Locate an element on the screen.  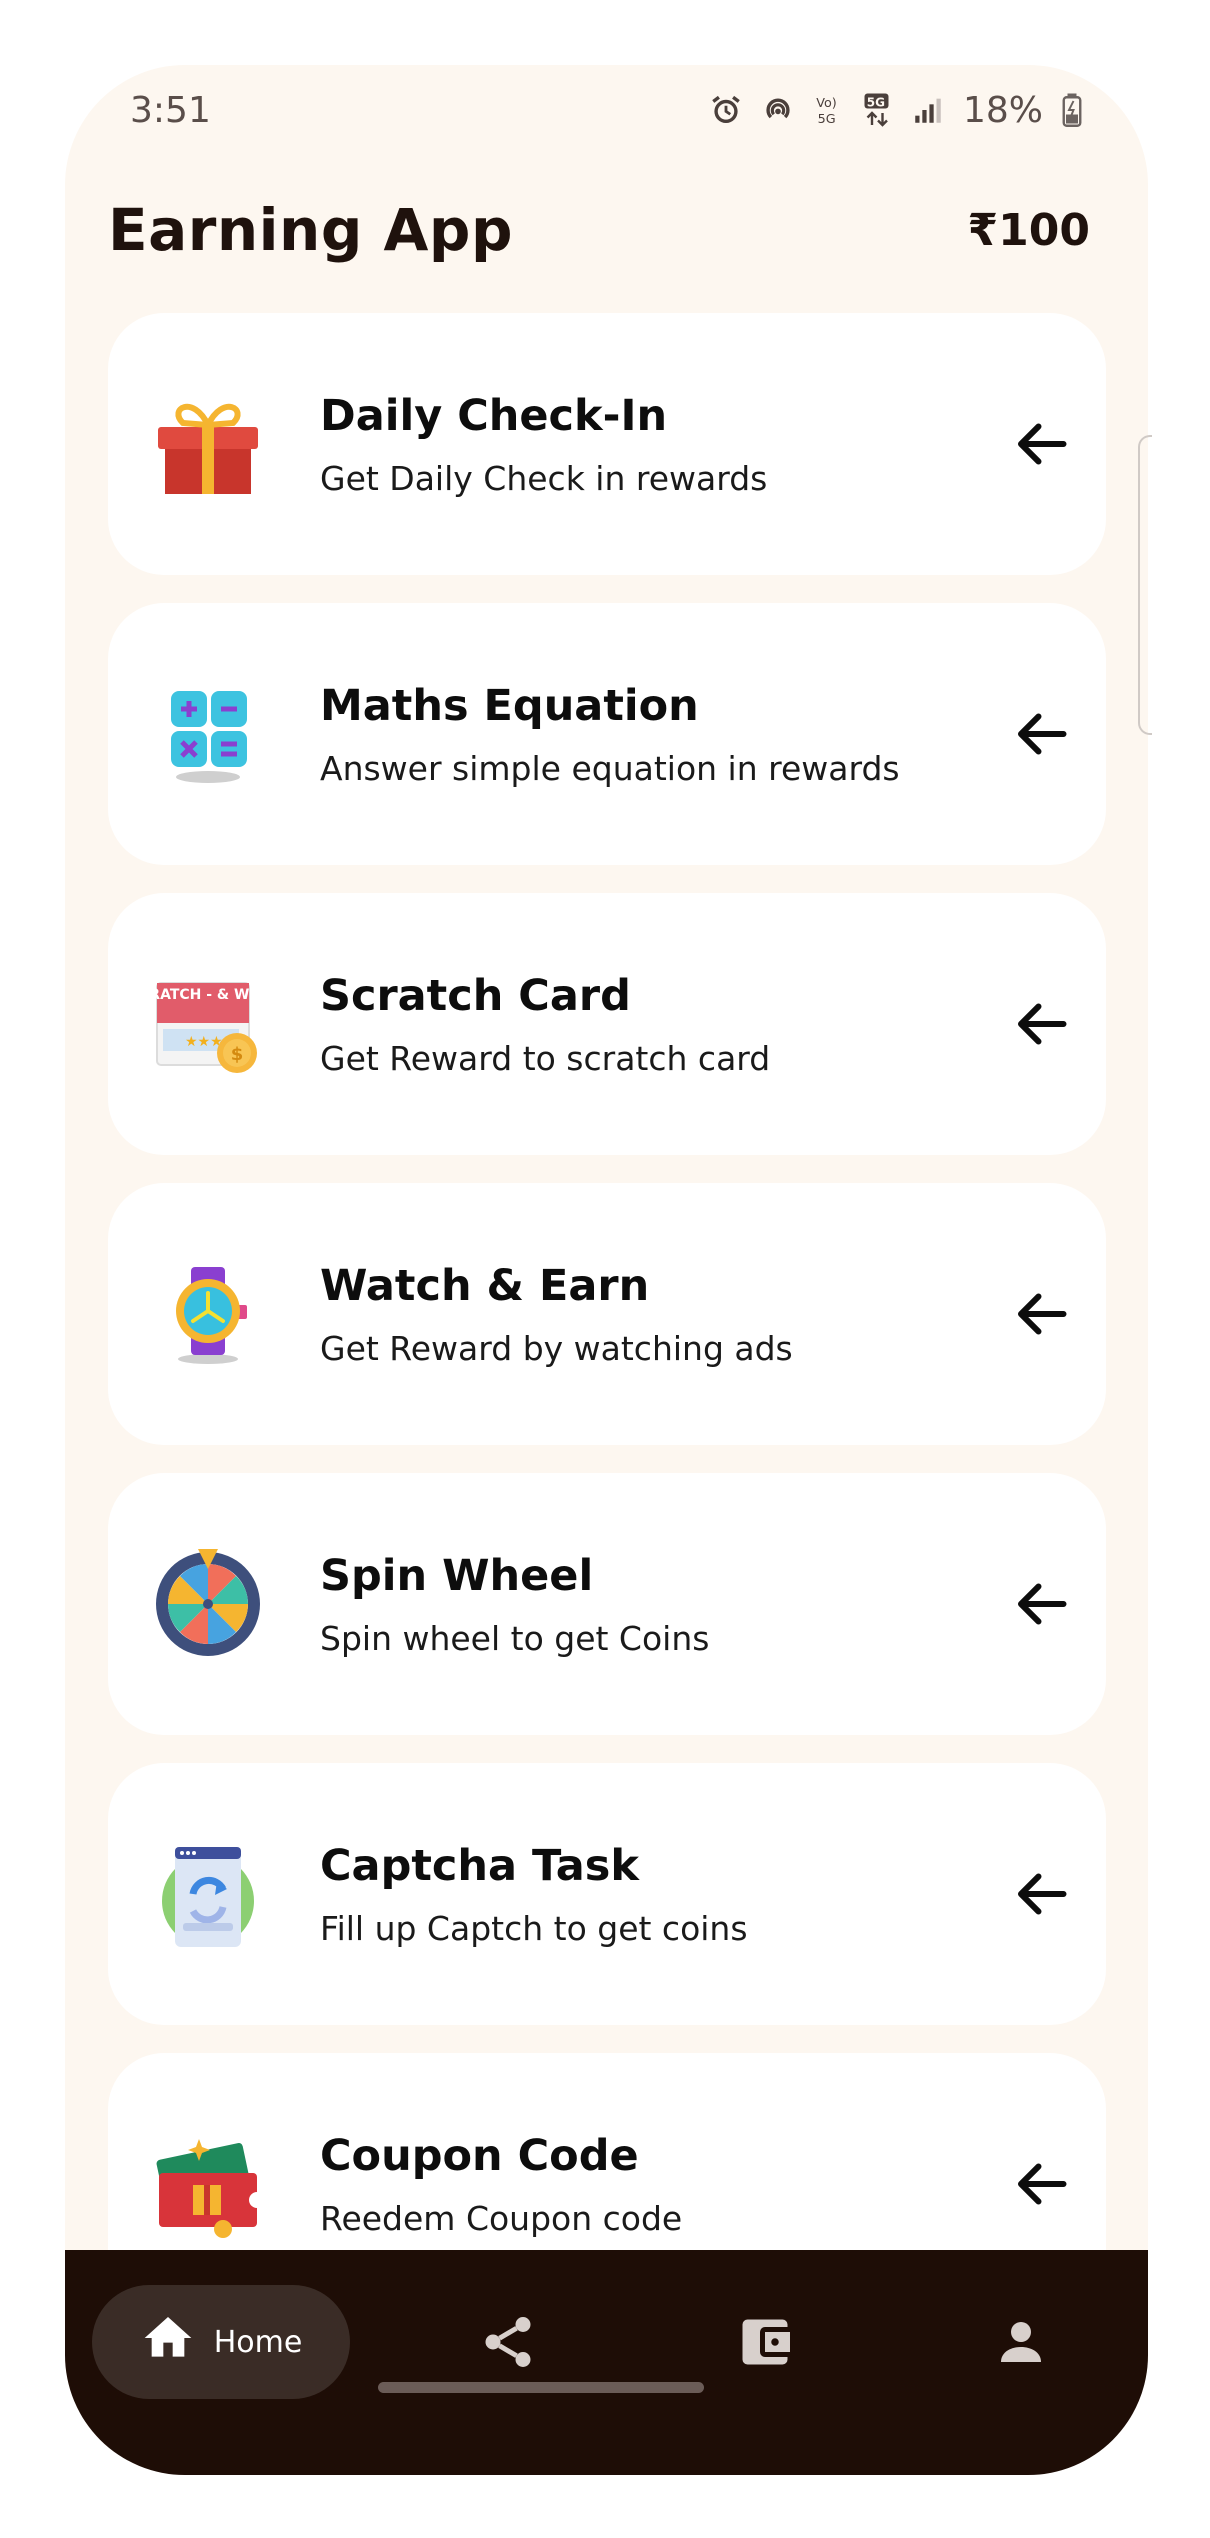
task-title: Scratch Card is located at coordinates (475, 996).